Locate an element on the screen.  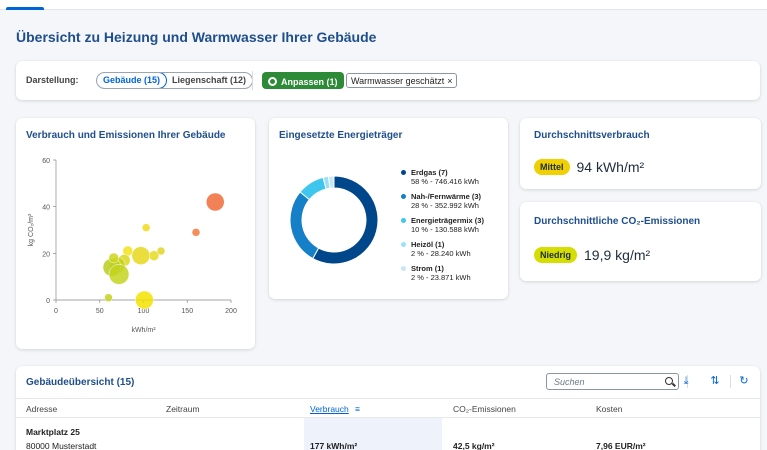
status-badge: Niedrig is located at coordinates (556, 255).